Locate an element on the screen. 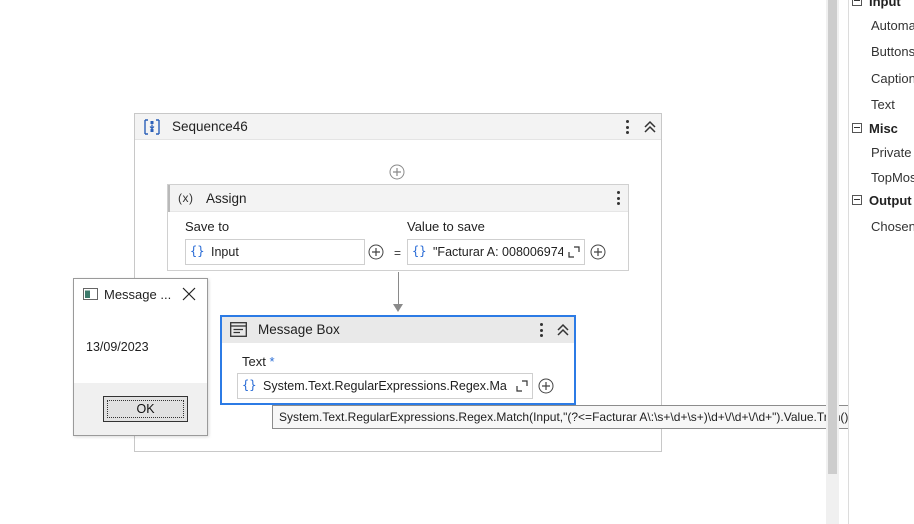  property-item: Chosen is located at coordinates (892, 226).